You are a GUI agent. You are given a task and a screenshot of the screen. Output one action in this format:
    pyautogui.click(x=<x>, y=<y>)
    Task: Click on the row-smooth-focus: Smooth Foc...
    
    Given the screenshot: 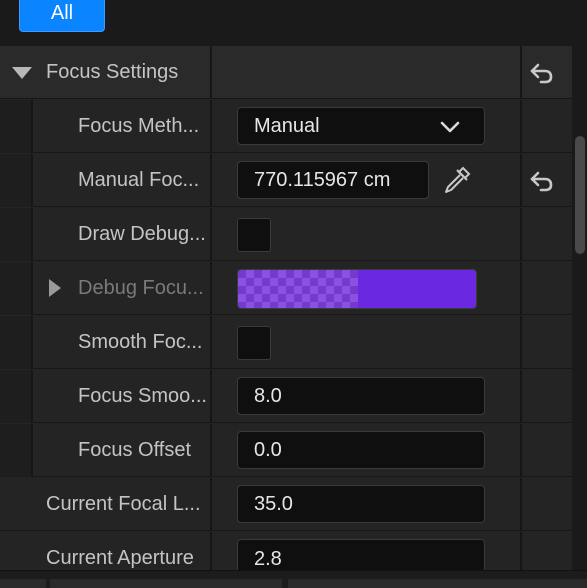 What is the action you would take?
    pyautogui.click(x=286, y=342)
    